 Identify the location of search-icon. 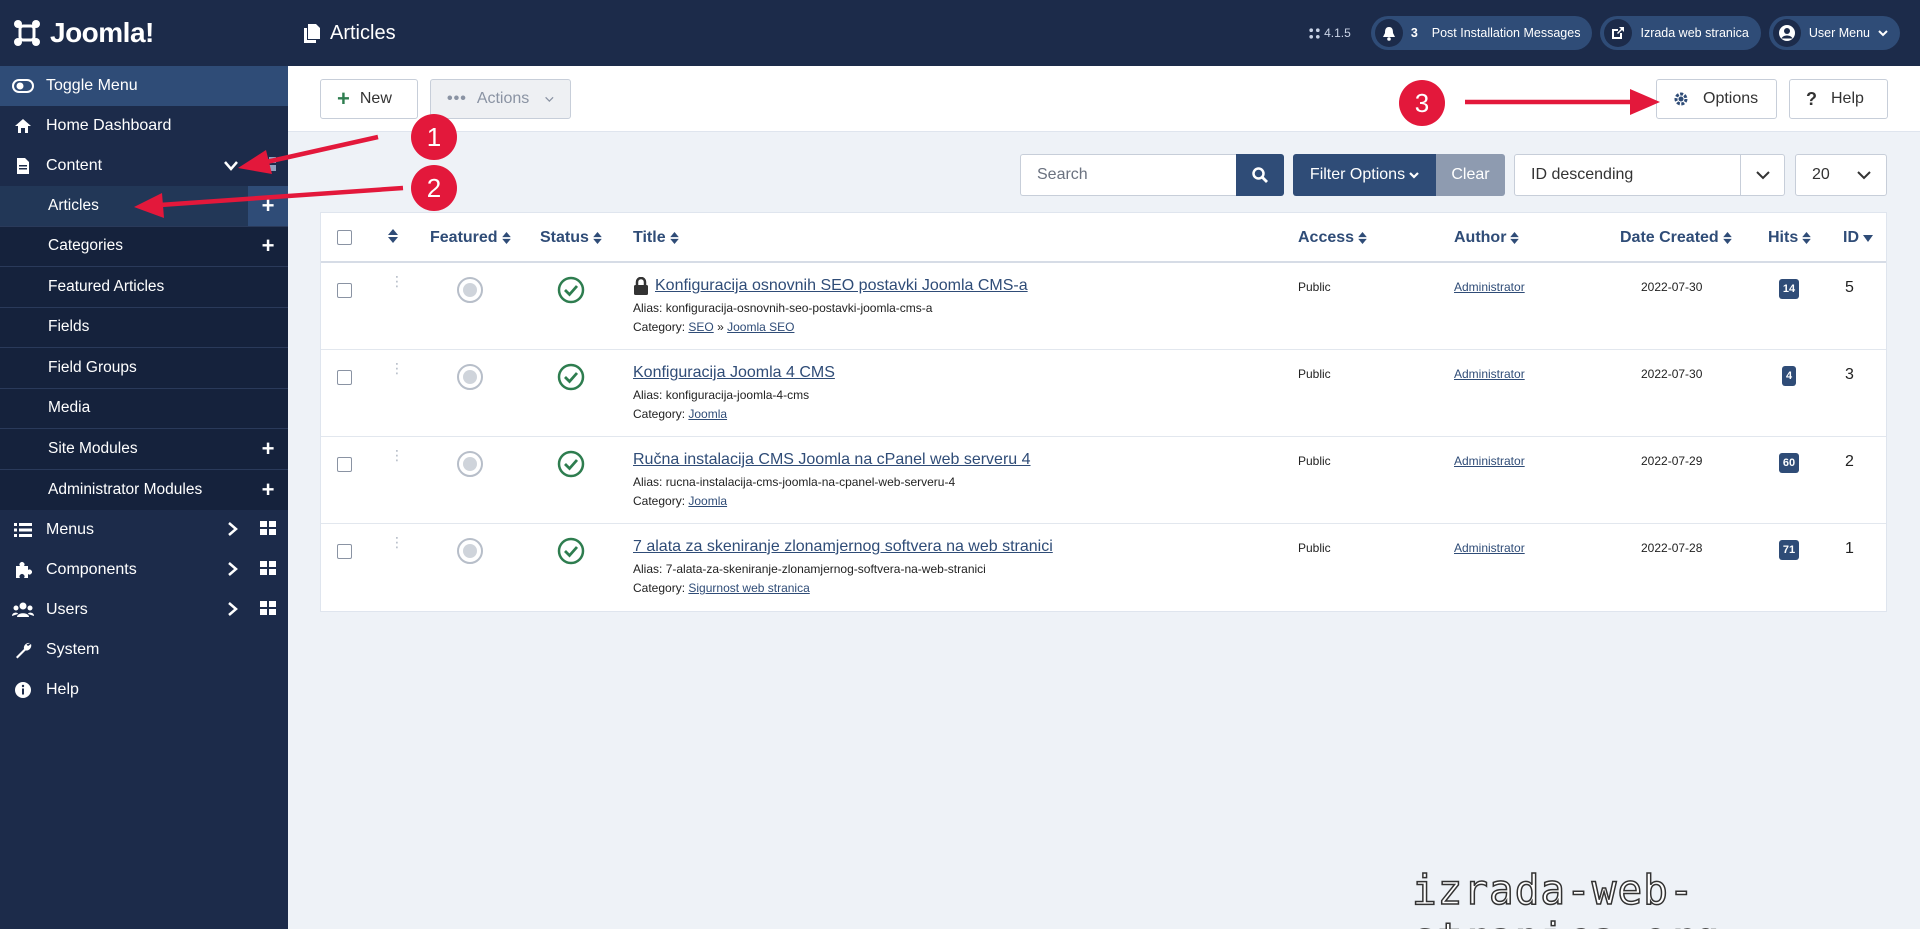
(1260, 175).